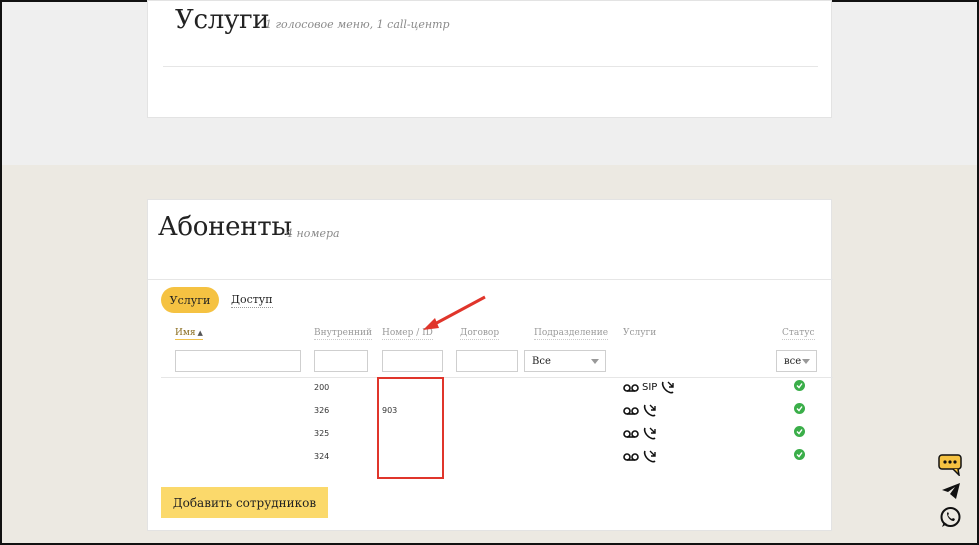 This screenshot has height=545, width=979. I want to click on column-header-department: Подразделение, so click(571, 334).